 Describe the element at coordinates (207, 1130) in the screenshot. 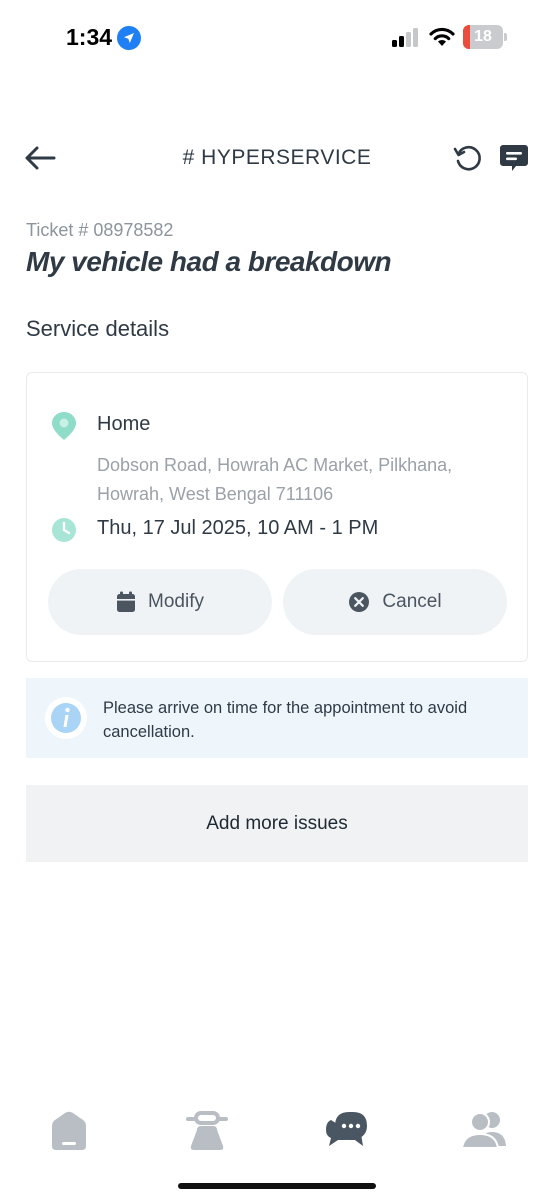

I see `service-icon` at that location.